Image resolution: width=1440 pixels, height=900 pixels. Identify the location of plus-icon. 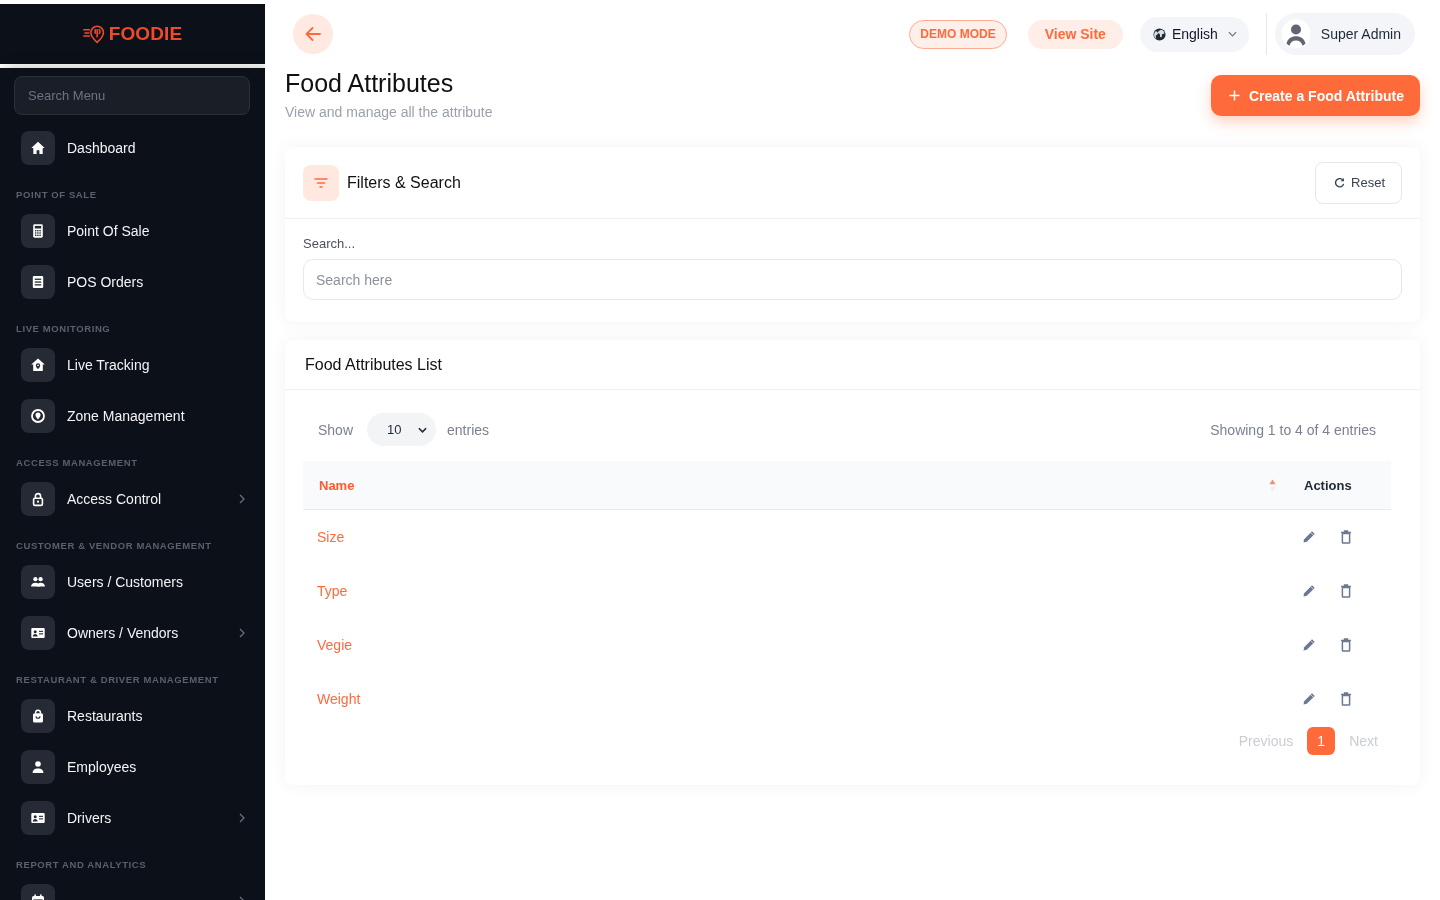
(1234, 95).